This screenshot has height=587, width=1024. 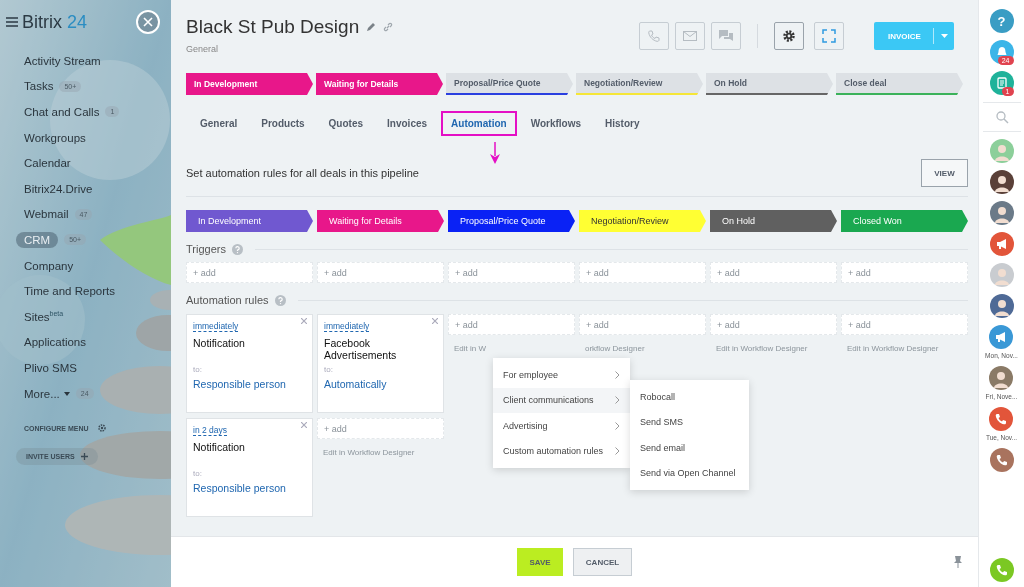 What do you see at coordinates (622, 123) in the screenshot?
I see `tab: History` at bounding box center [622, 123].